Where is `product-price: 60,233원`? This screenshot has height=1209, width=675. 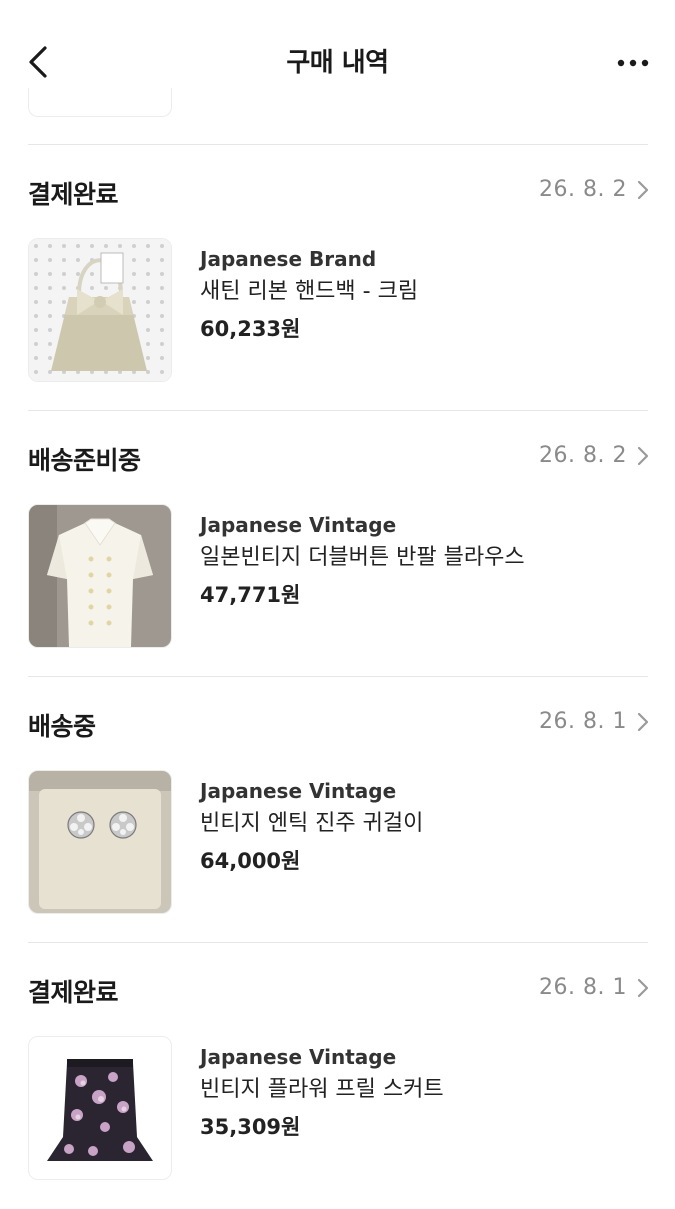 product-price: 60,233원 is located at coordinates (250, 329).